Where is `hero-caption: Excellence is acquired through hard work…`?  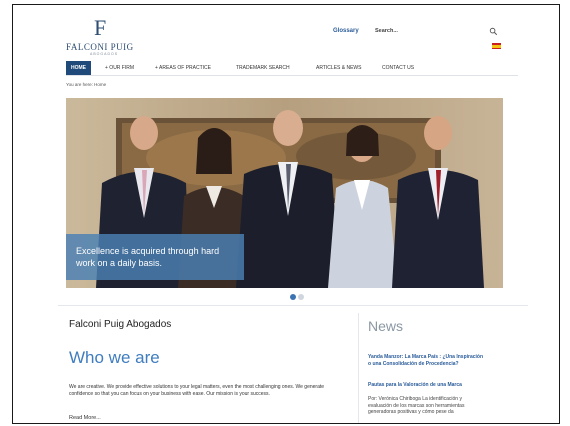 hero-caption: Excellence is acquired through hard work… is located at coordinates (155, 257).